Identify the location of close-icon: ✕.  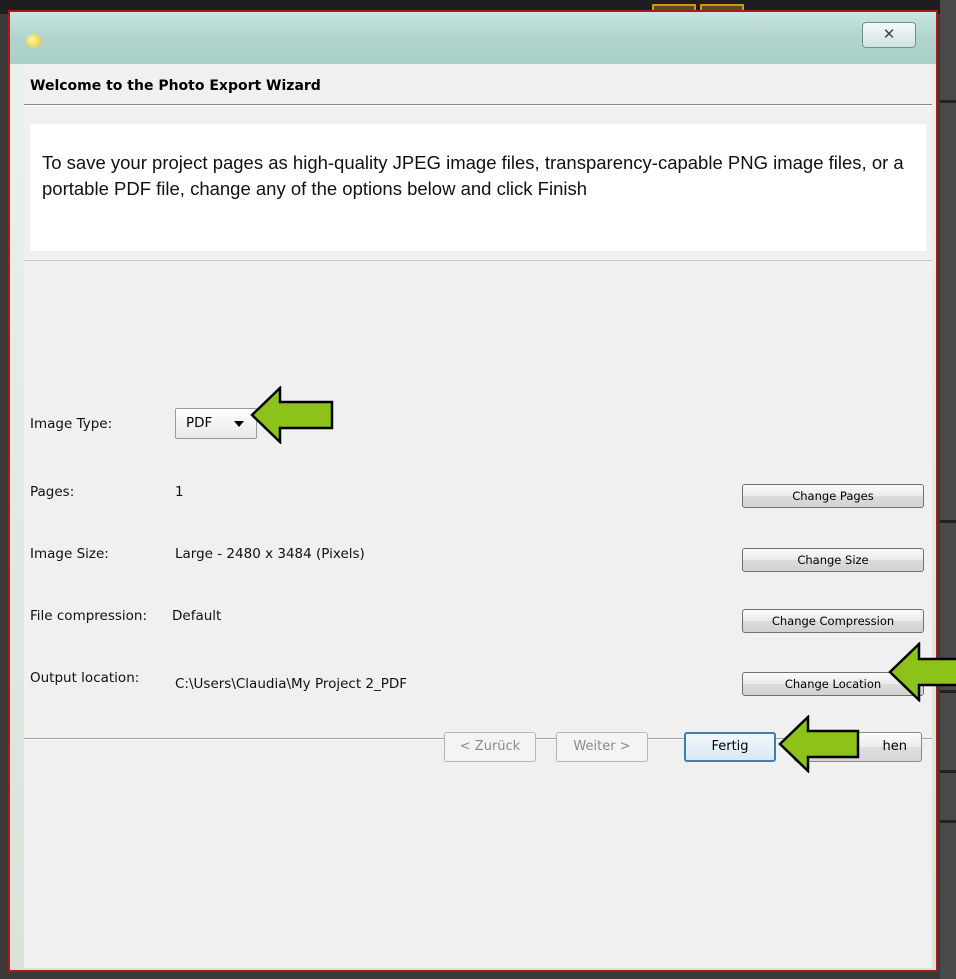
(889, 34).